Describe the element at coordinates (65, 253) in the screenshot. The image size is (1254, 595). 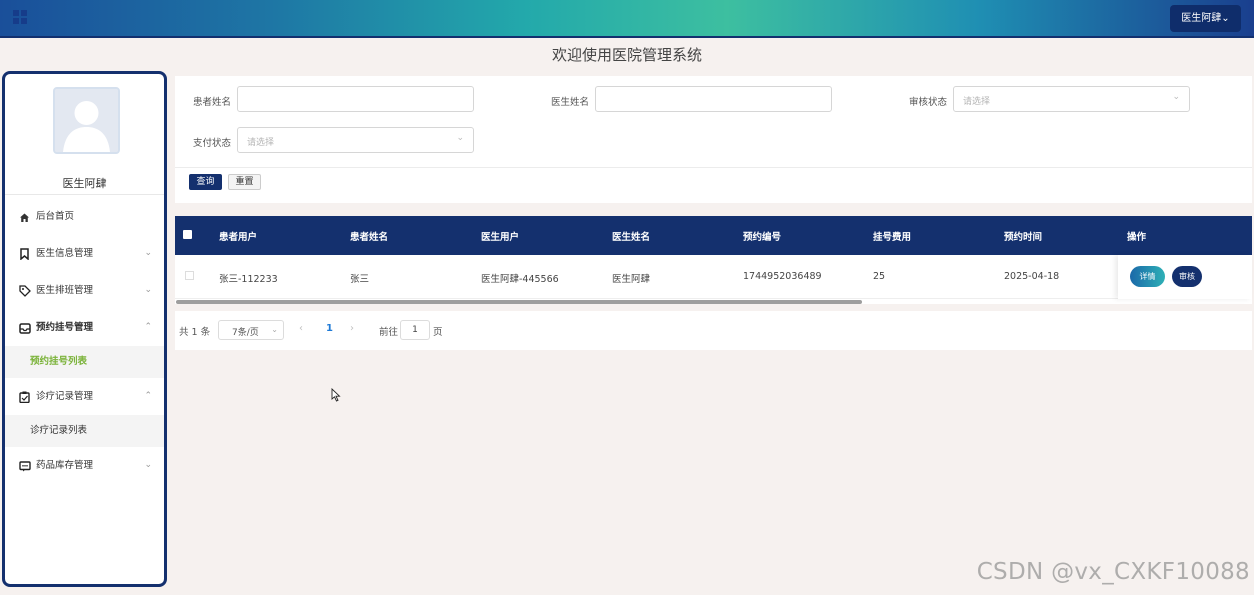
I see `sidebar-item-label: 医生信息管理` at that location.